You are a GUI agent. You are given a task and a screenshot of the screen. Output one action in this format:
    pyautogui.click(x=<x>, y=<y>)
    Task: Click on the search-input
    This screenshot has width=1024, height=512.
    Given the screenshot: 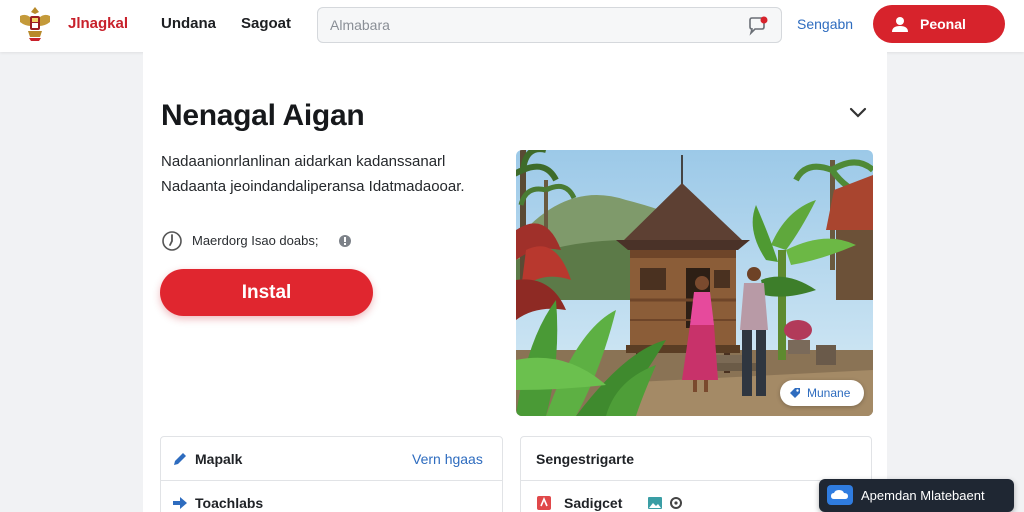 What is the action you would take?
    pyautogui.click(x=528, y=25)
    